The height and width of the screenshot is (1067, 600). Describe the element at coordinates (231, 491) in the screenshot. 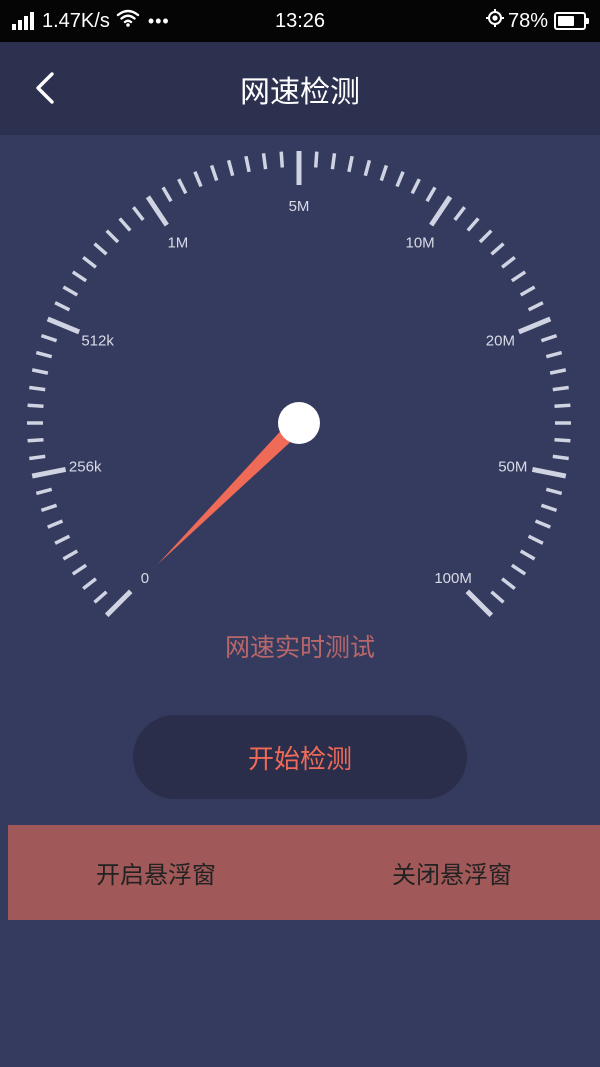

I see `gauge-needle` at that location.